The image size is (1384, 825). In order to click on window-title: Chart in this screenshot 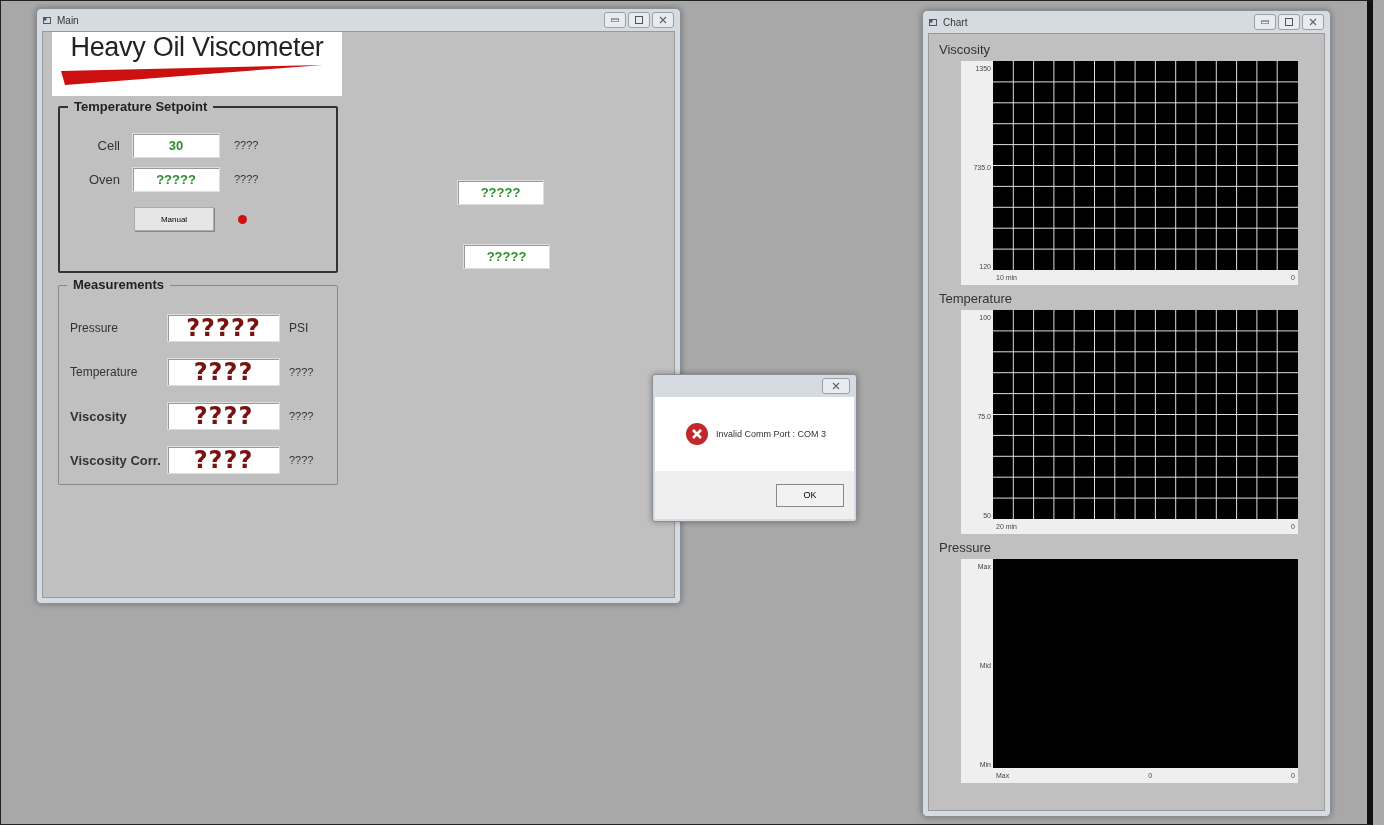, I will do `click(956, 22)`.